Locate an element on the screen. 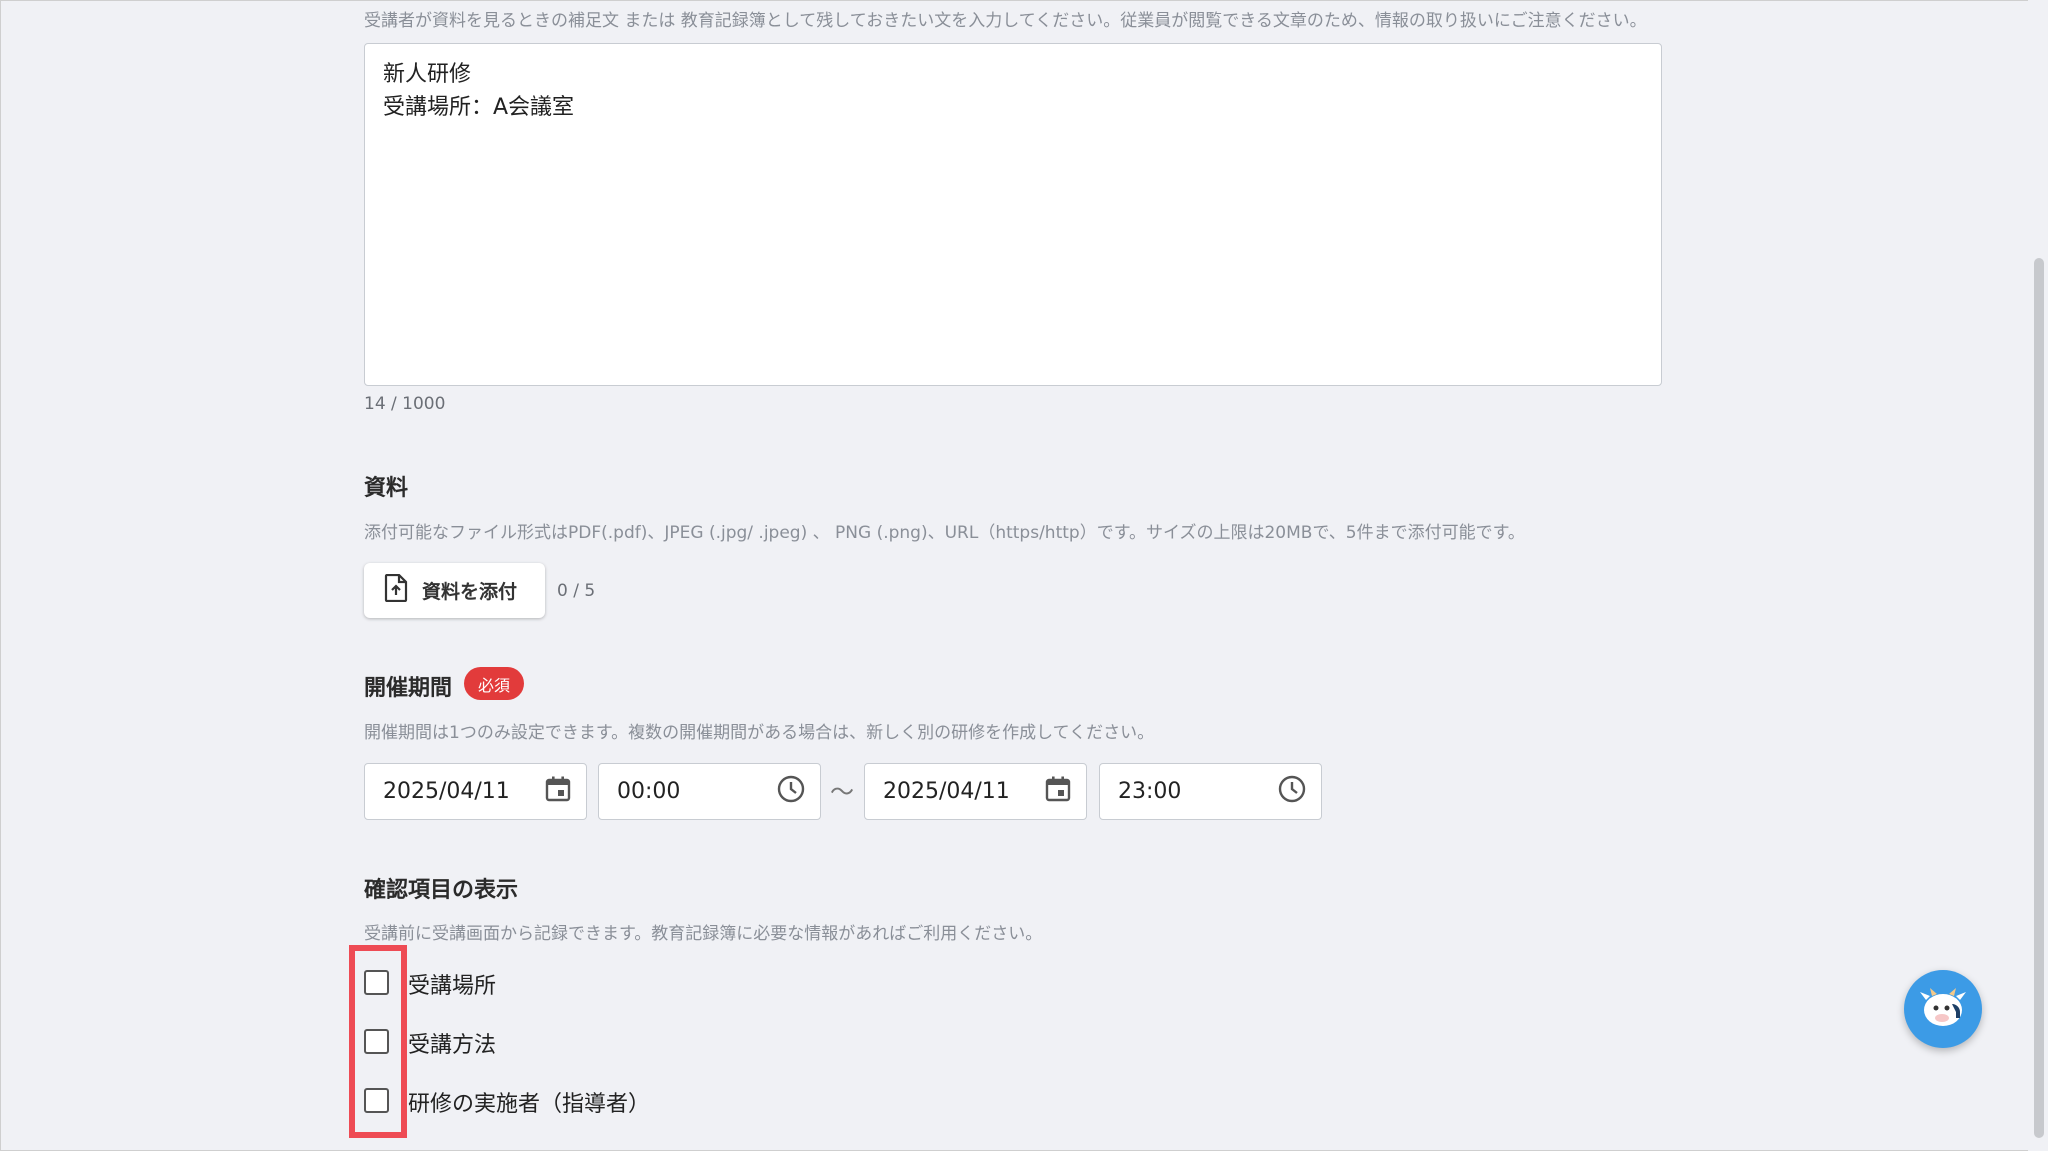 Image resolution: width=2048 pixels, height=1151 pixels. cow-mascot-icon is located at coordinates (1943, 1009).